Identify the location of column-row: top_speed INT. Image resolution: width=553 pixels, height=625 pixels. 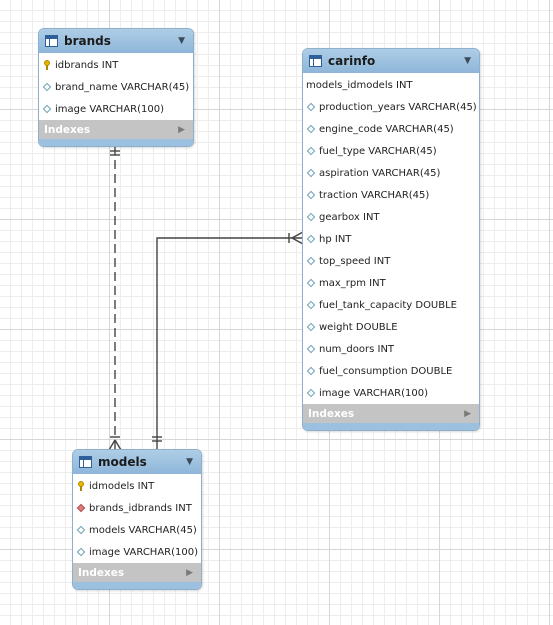
(391, 261).